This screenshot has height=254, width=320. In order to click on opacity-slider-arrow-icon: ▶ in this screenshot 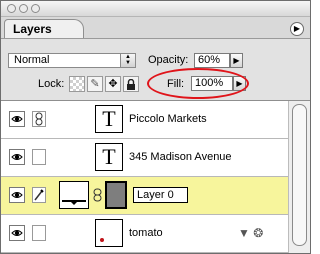, I will do `click(236, 60)`.